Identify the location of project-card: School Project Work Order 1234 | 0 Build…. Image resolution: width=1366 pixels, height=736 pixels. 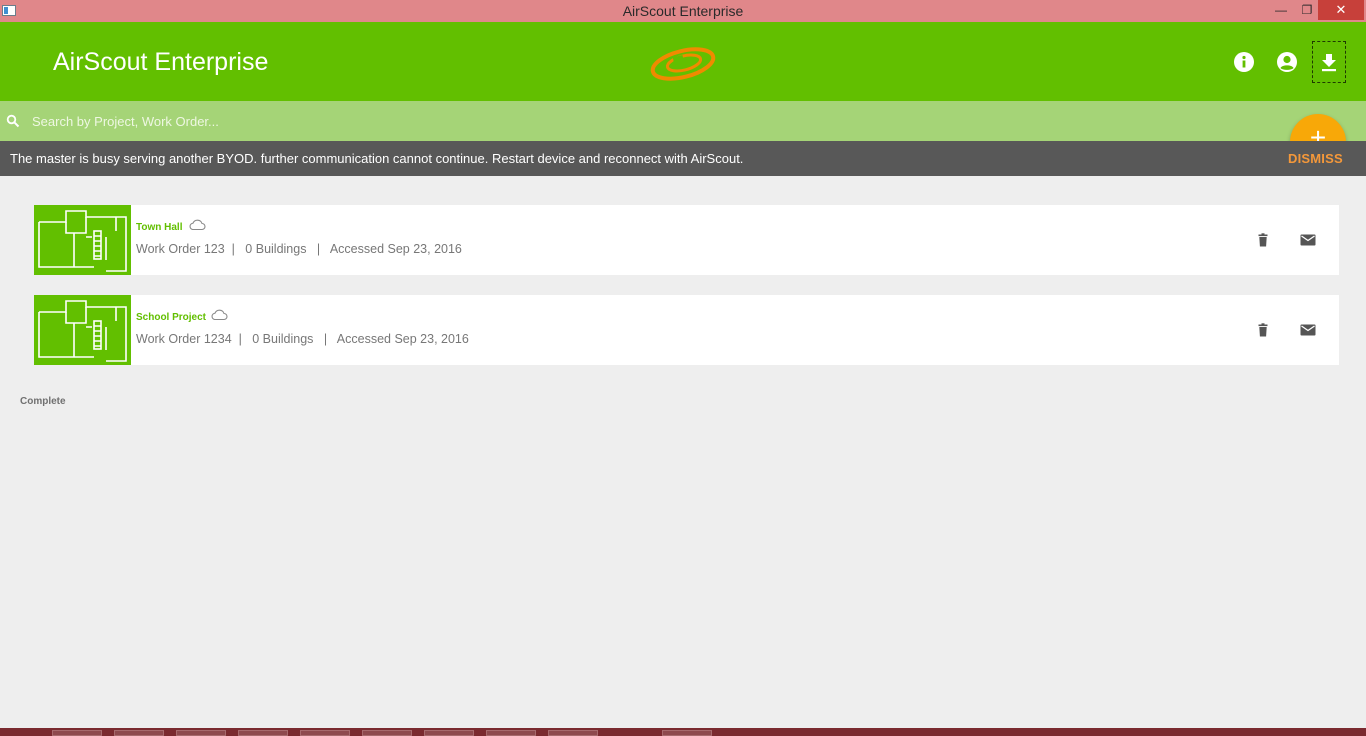
(686, 330).